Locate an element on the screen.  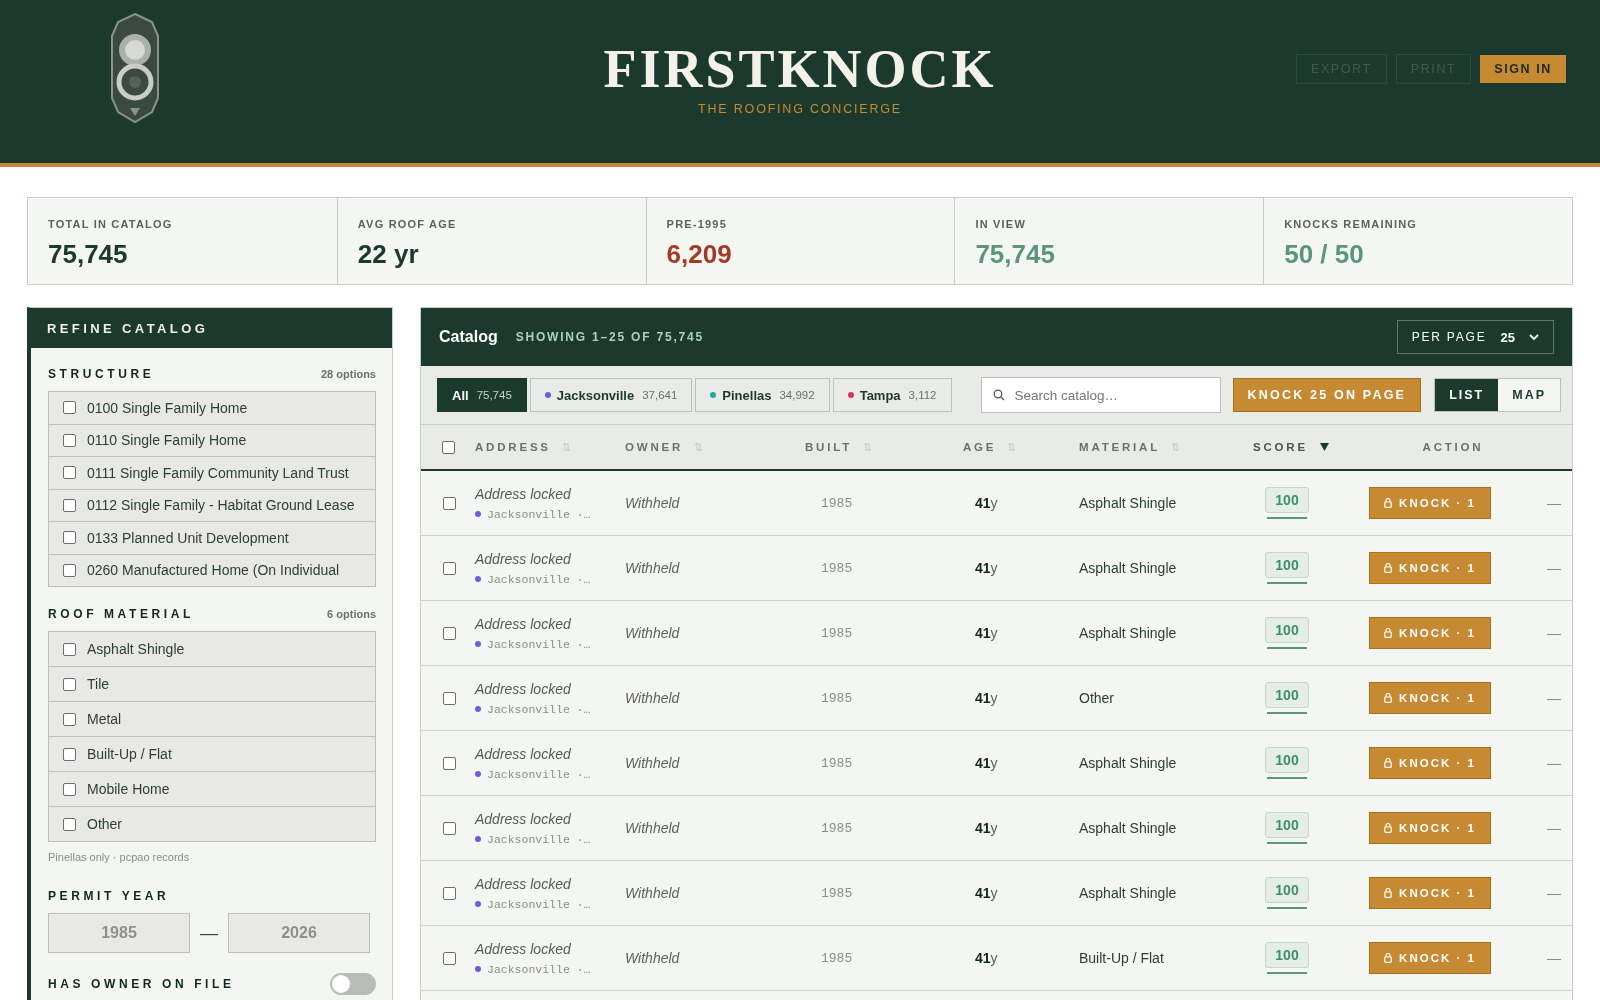
filter-option: 0100 Single Family Home is located at coordinates (212, 408).